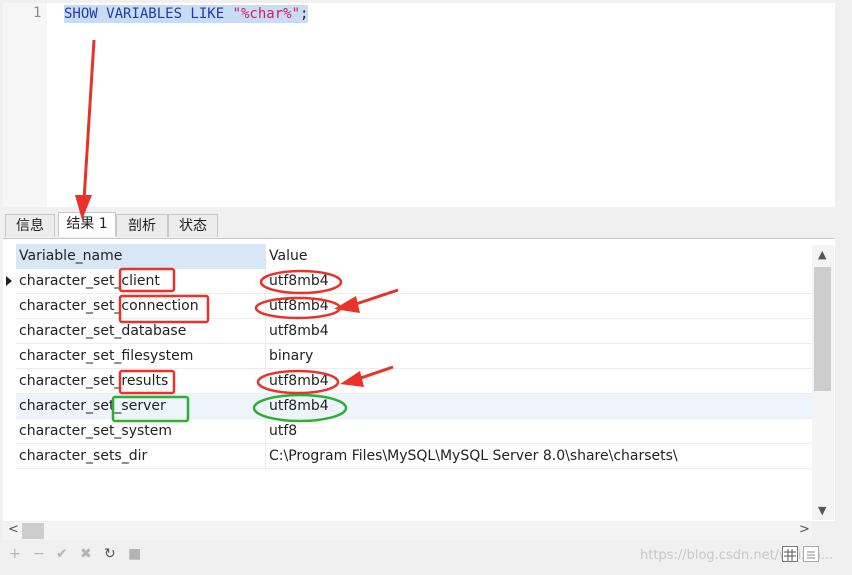 This screenshot has height=575, width=852. What do you see at coordinates (193, 225) in the screenshot?
I see `tab-status: 状态` at bounding box center [193, 225].